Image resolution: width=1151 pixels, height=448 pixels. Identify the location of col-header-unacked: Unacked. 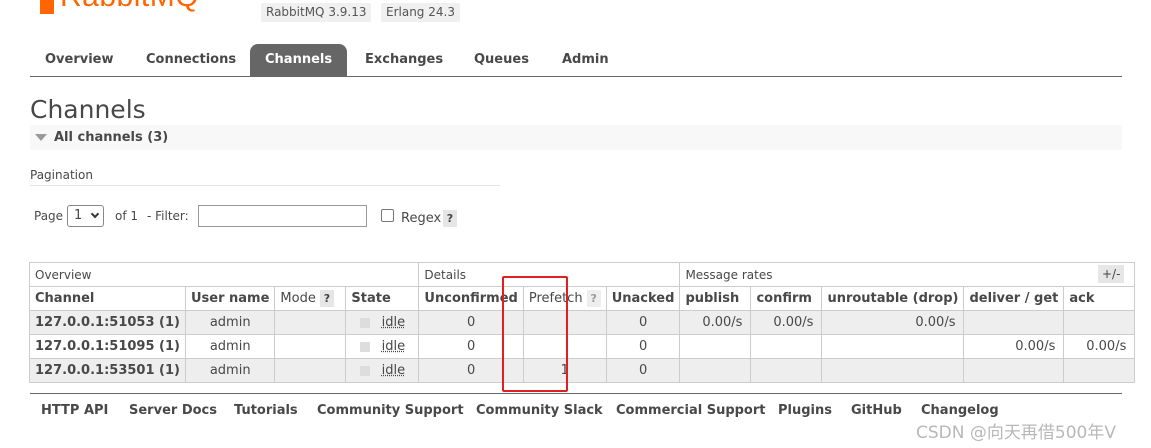
(643, 298).